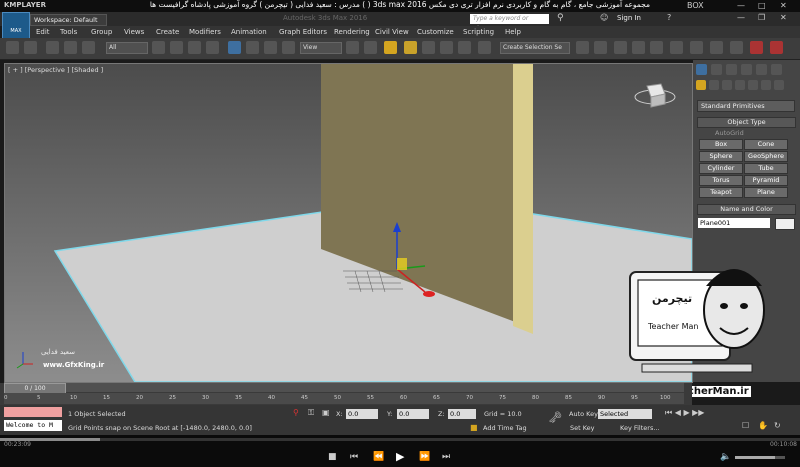  What do you see at coordinates (303, 32) in the screenshot?
I see `menu-graph-editors: Graph Editors` at bounding box center [303, 32].